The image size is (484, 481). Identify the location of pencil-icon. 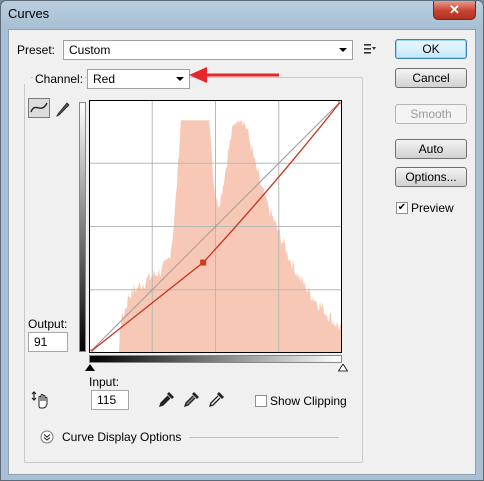
(63, 108).